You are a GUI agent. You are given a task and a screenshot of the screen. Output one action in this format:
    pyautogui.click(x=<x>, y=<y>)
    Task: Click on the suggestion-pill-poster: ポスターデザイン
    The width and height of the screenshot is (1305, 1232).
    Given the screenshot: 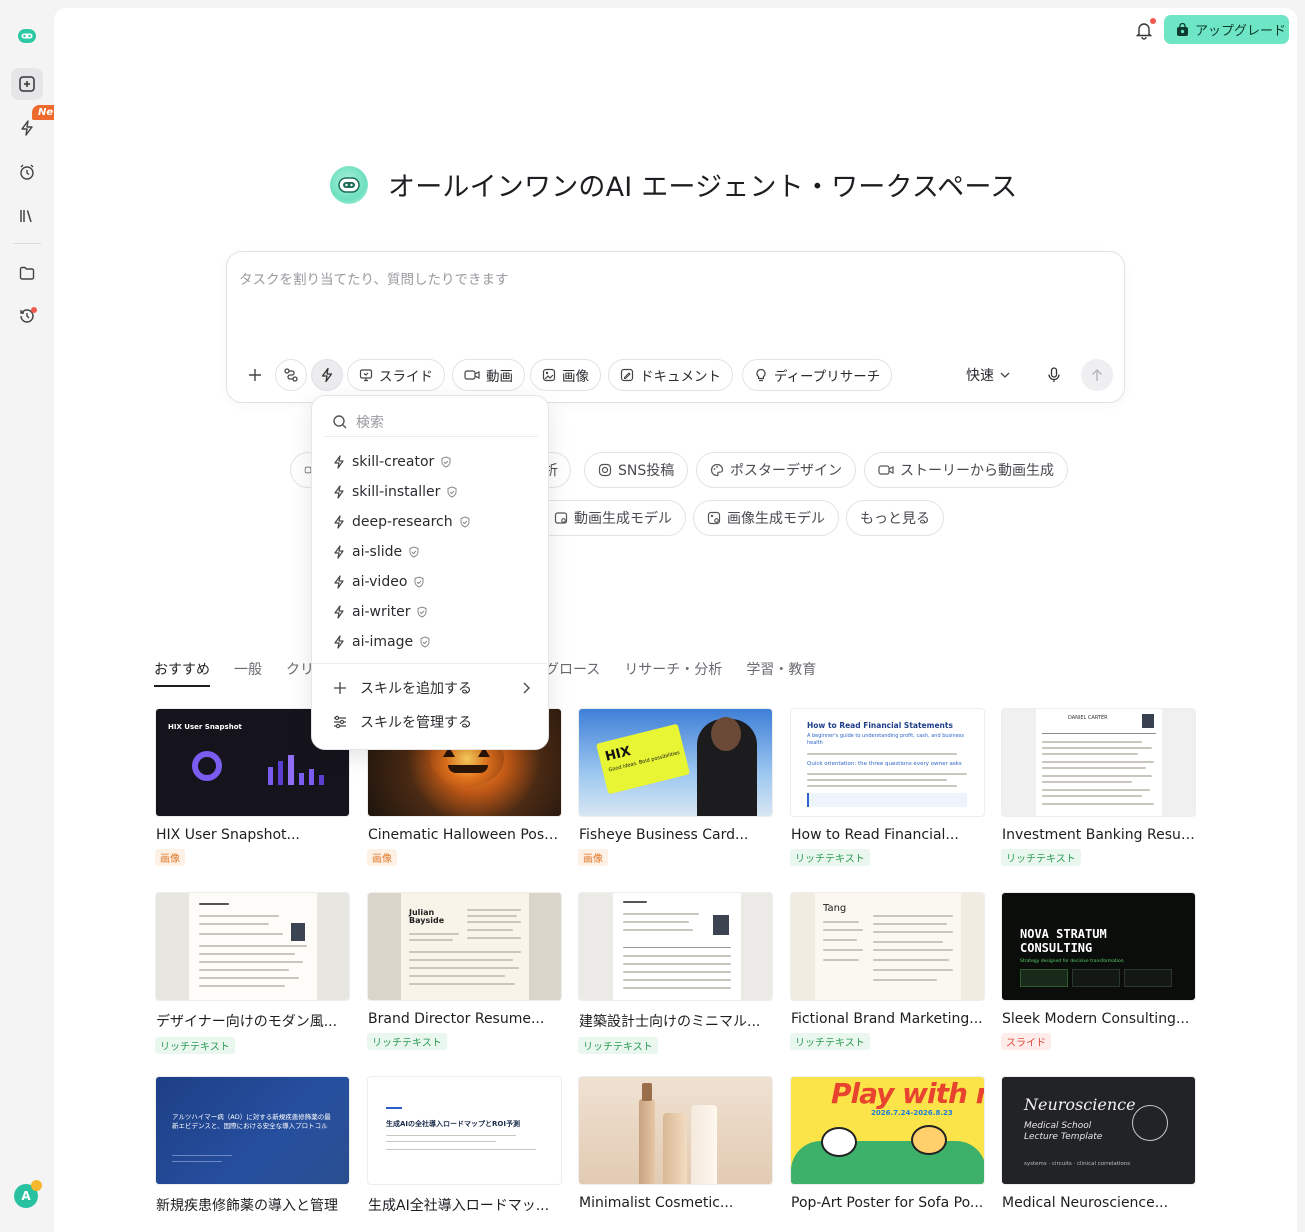 What is the action you would take?
    pyautogui.click(x=776, y=470)
    